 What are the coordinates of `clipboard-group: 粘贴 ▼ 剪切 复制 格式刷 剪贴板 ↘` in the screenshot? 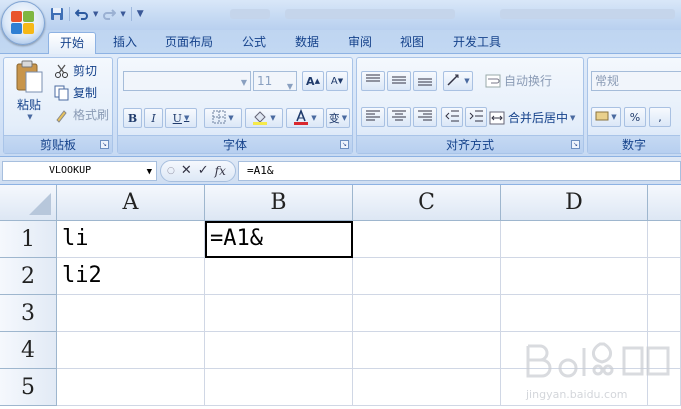 It's located at (58, 105).